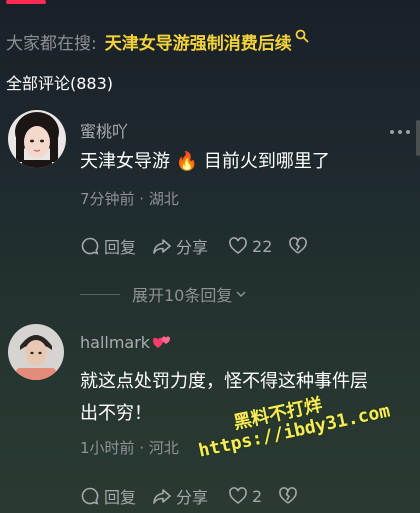  What do you see at coordinates (26, 2) in the screenshot?
I see `top-indicator-bar` at bounding box center [26, 2].